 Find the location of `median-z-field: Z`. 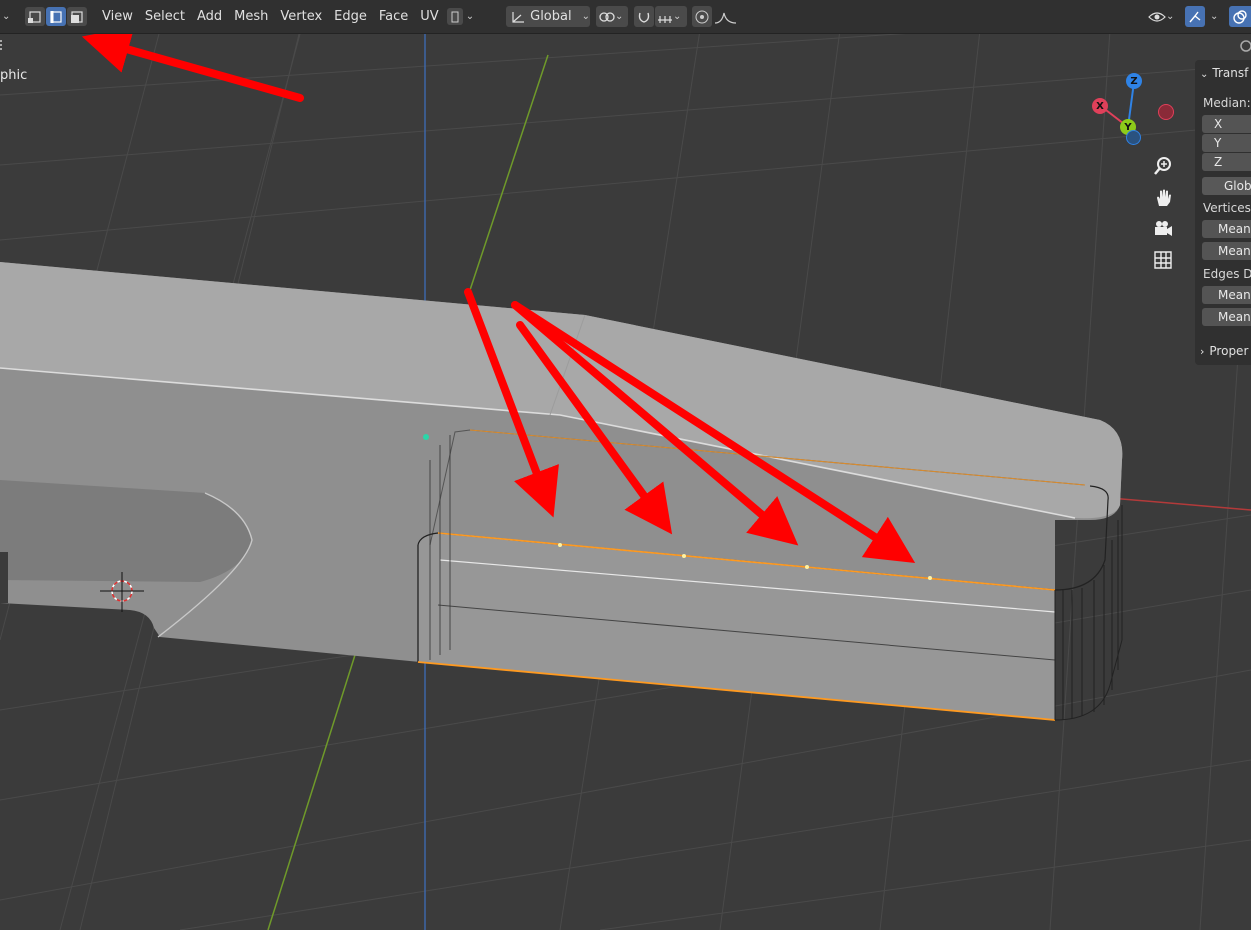

median-z-field: Z is located at coordinates (1226, 162).